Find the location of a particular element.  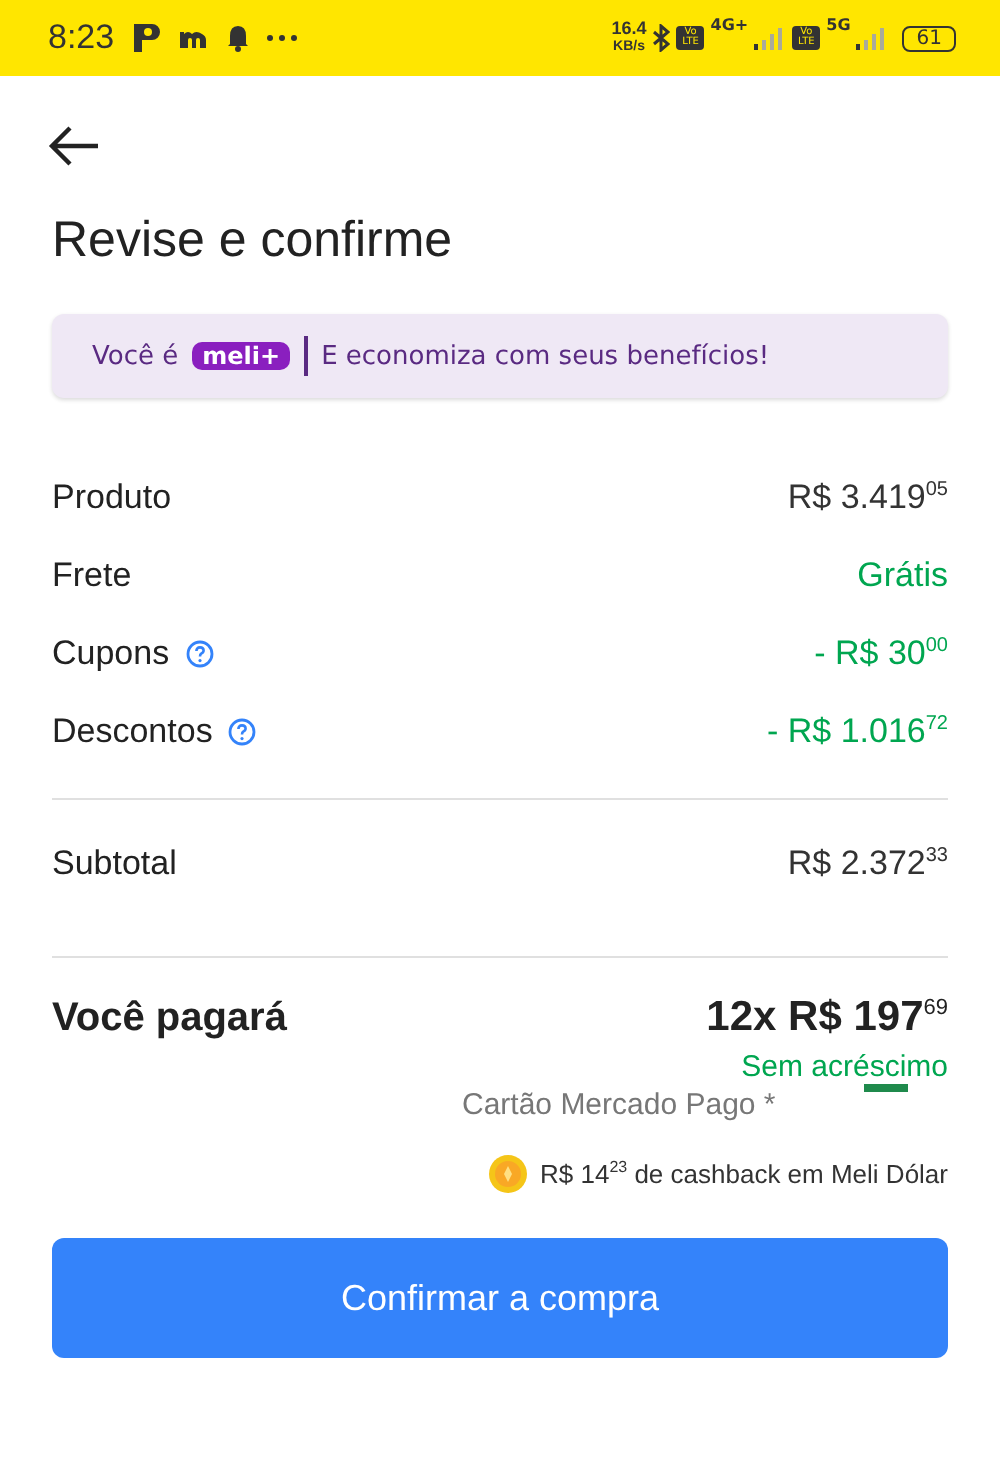

summary-label: Cupons is located at coordinates (111, 653).